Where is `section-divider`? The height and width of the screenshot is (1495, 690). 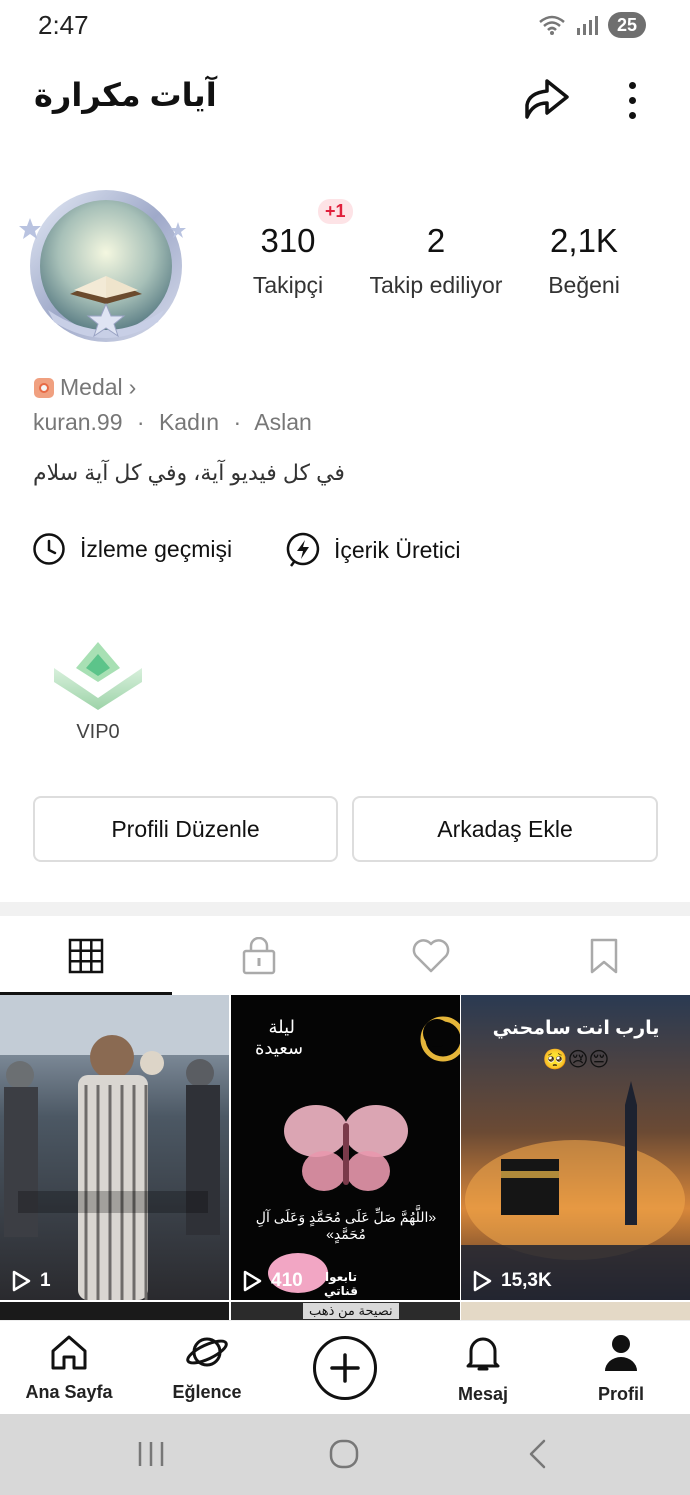 section-divider is located at coordinates (345, 909).